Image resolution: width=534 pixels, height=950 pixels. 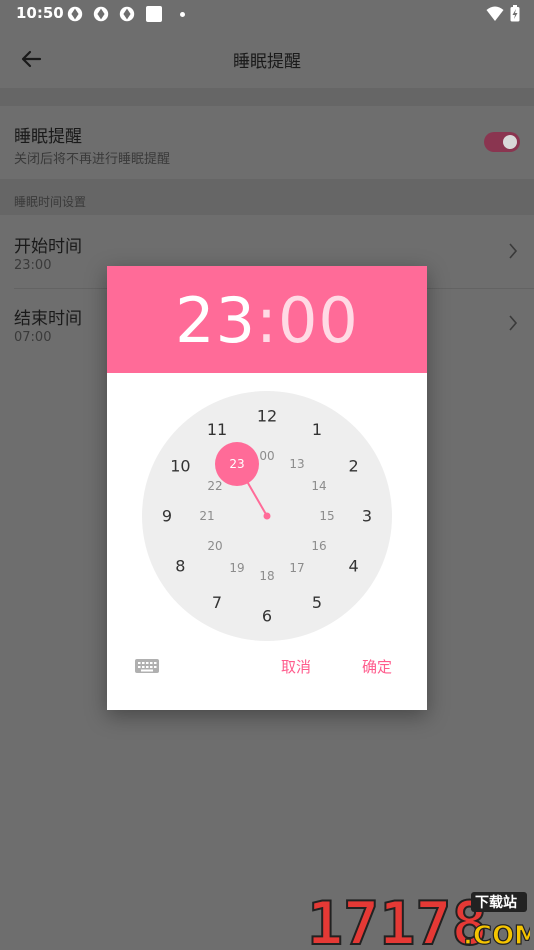 What do you see at coordinates (317, 429) in the screenshot?
I see `clock-hour-label: 1` at bounding box center [317, 429].